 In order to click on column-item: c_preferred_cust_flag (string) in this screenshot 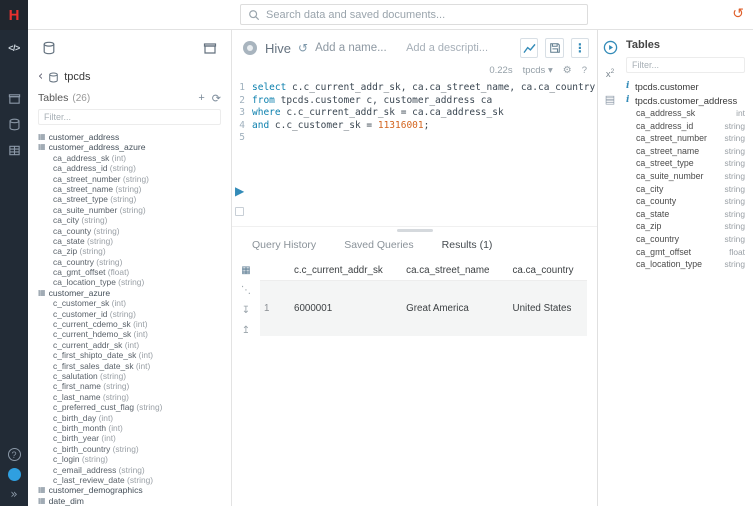, I will do `click(134, 407)`.